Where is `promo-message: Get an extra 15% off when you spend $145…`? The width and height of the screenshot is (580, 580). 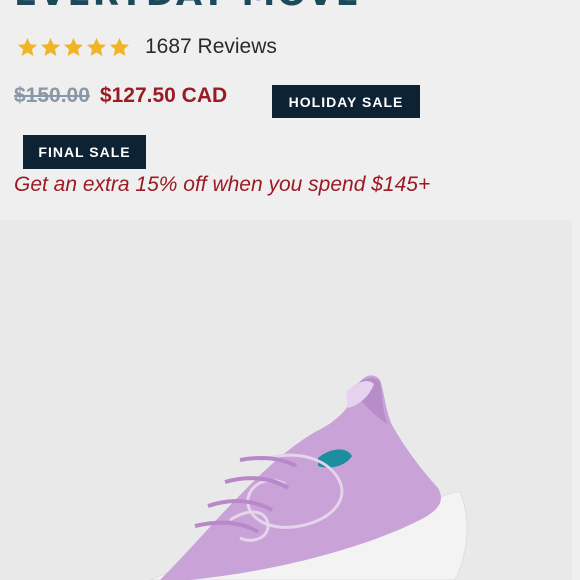
promo-message: Get an extra 15% off when you spend $145… is located at coordinates (222, 184).